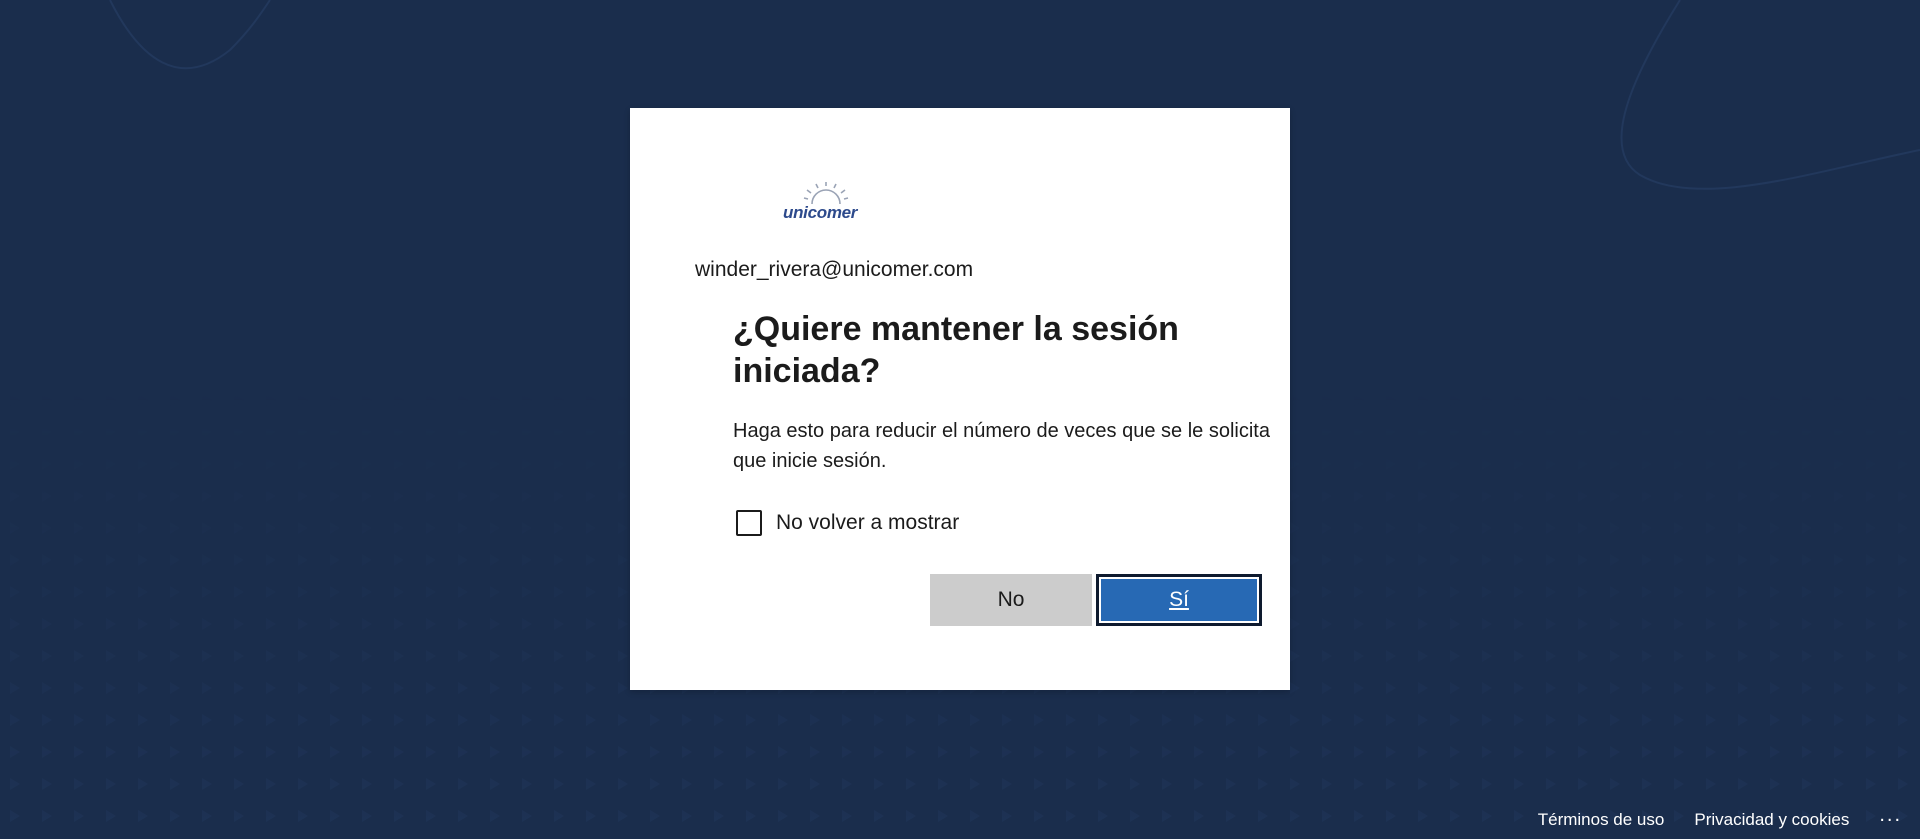  What do you see at coordinates (1601, 820) in the screenshot?
I see `terms-link: Términos de uso` at bounding box center [1601, 820].